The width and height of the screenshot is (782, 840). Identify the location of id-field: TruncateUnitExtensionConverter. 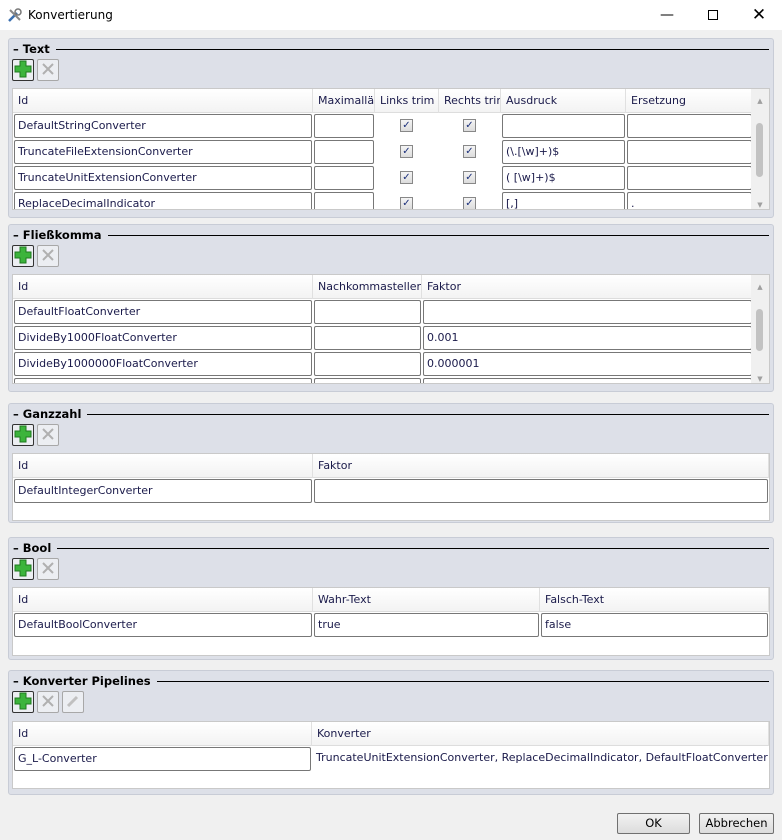
(163, 178).